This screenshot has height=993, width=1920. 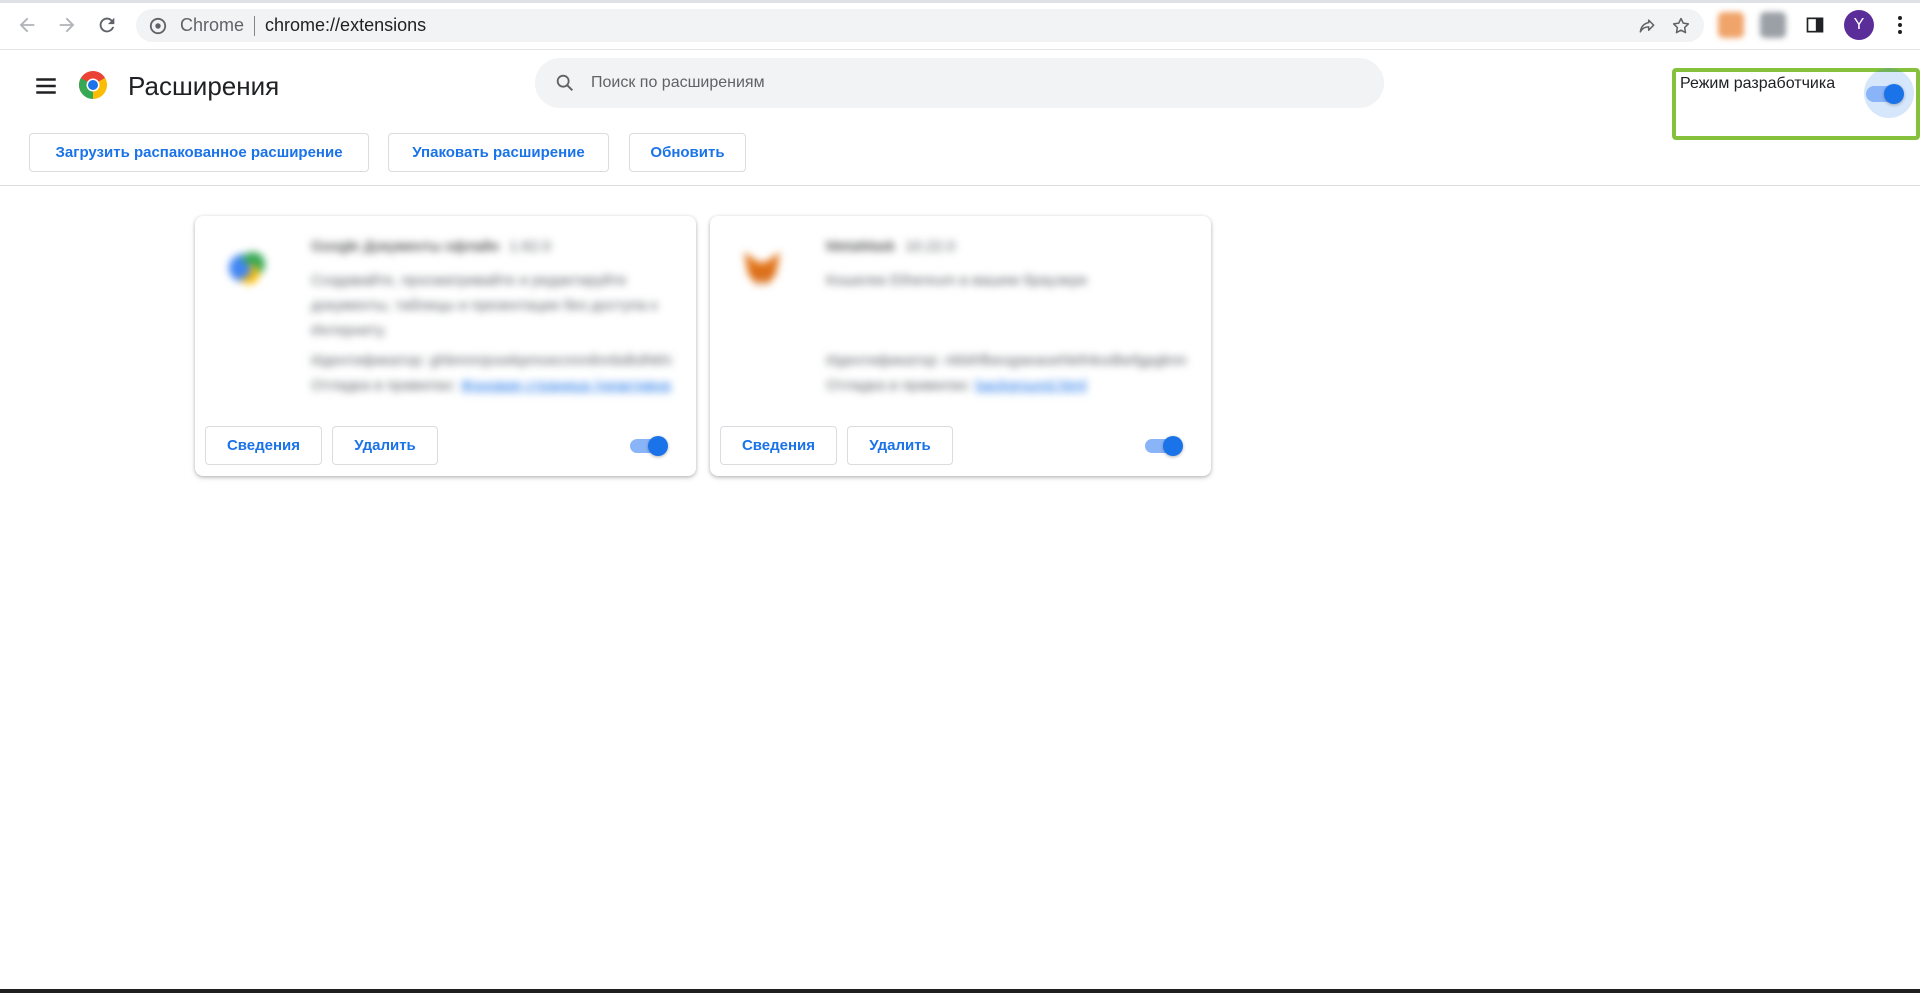 What do you see at coordinates (498, 152) in the screenshot?
I see `pack-extension-button: Упаковать расширение` at bounding box center [498, 152].